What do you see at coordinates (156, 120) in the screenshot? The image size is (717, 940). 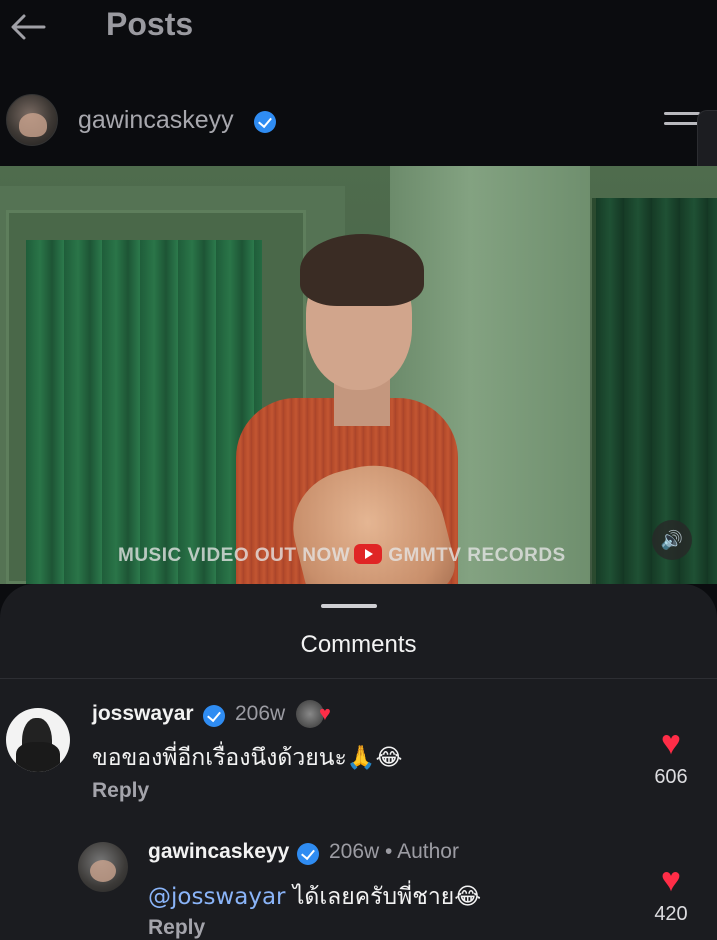 I see `post-username: gawincaskeyy` at bounding box center [156, 120].